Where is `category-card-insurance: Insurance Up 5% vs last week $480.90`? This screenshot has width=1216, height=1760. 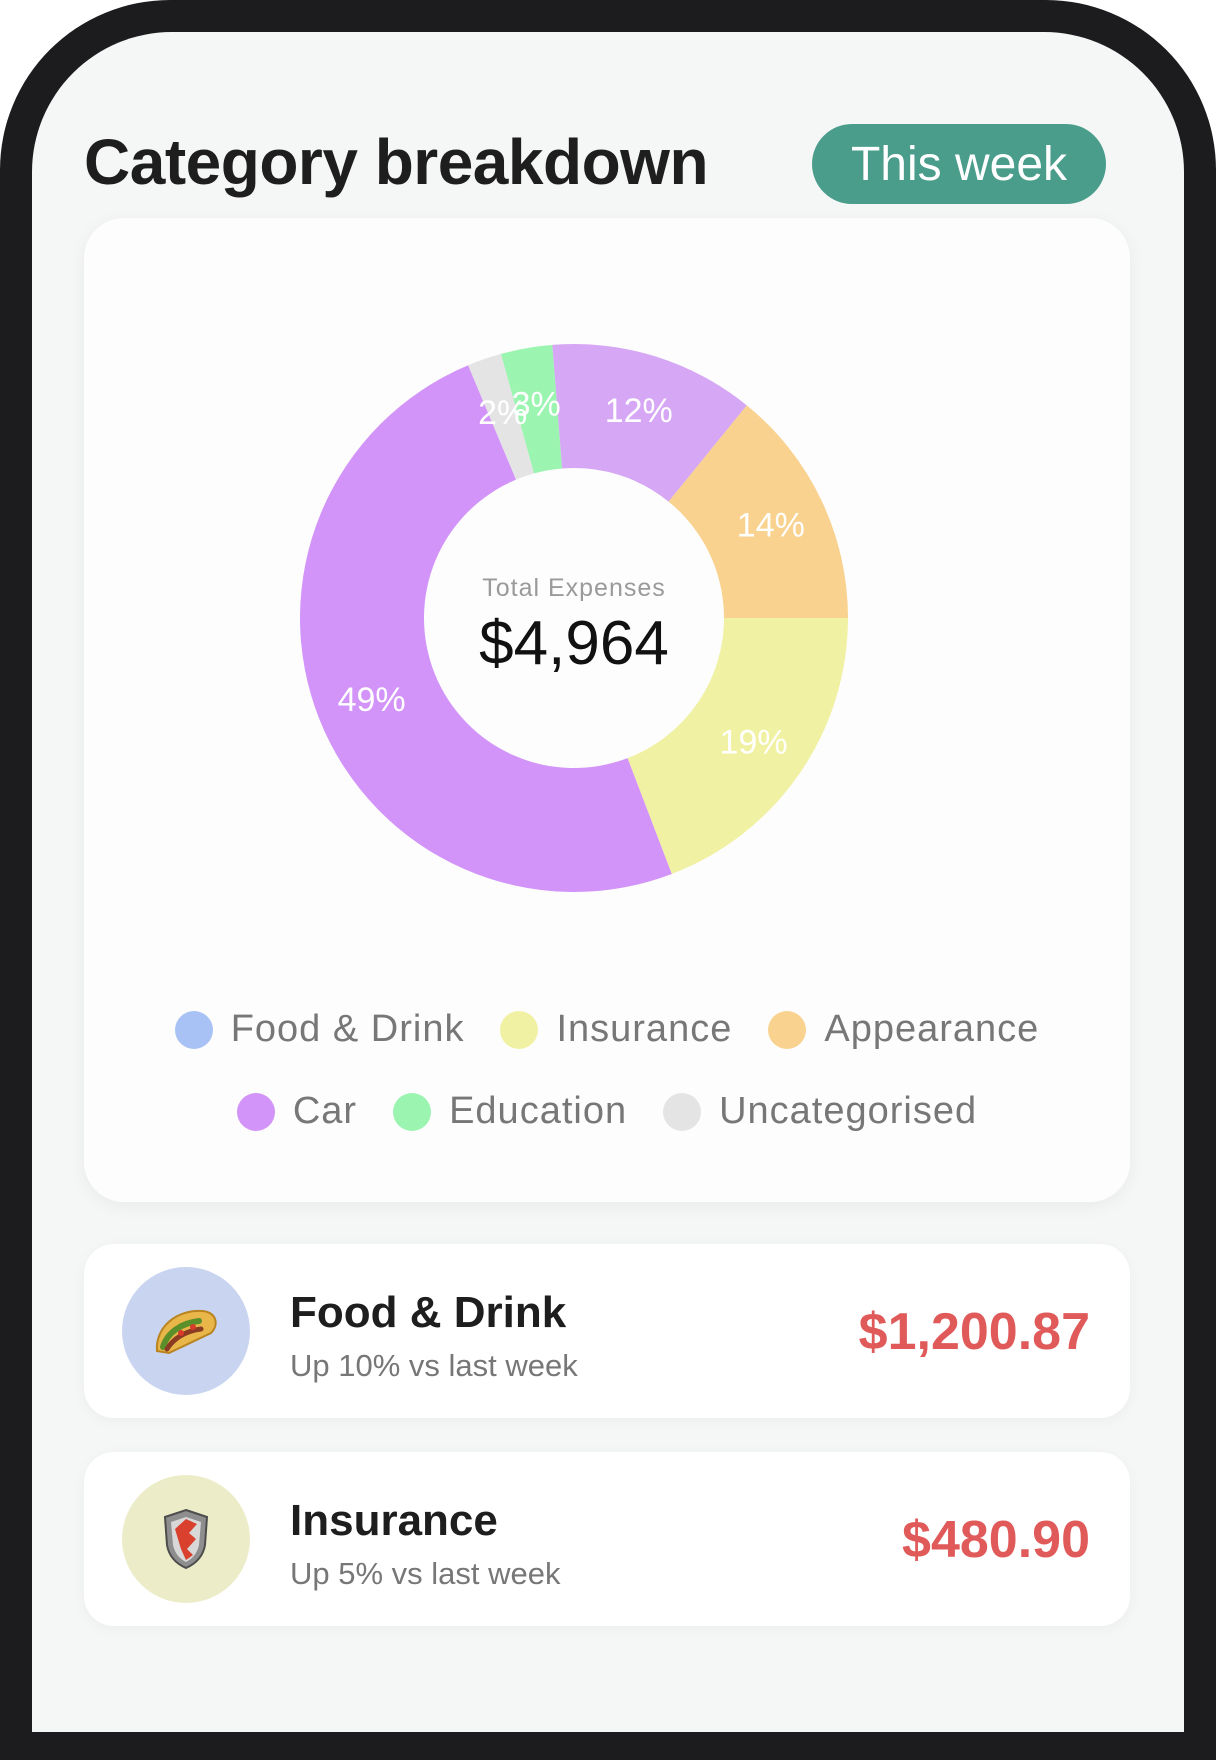
category-card-insurance: Insurance Up 5% vs last week $480.90 is located at coordinates (607, 1539).